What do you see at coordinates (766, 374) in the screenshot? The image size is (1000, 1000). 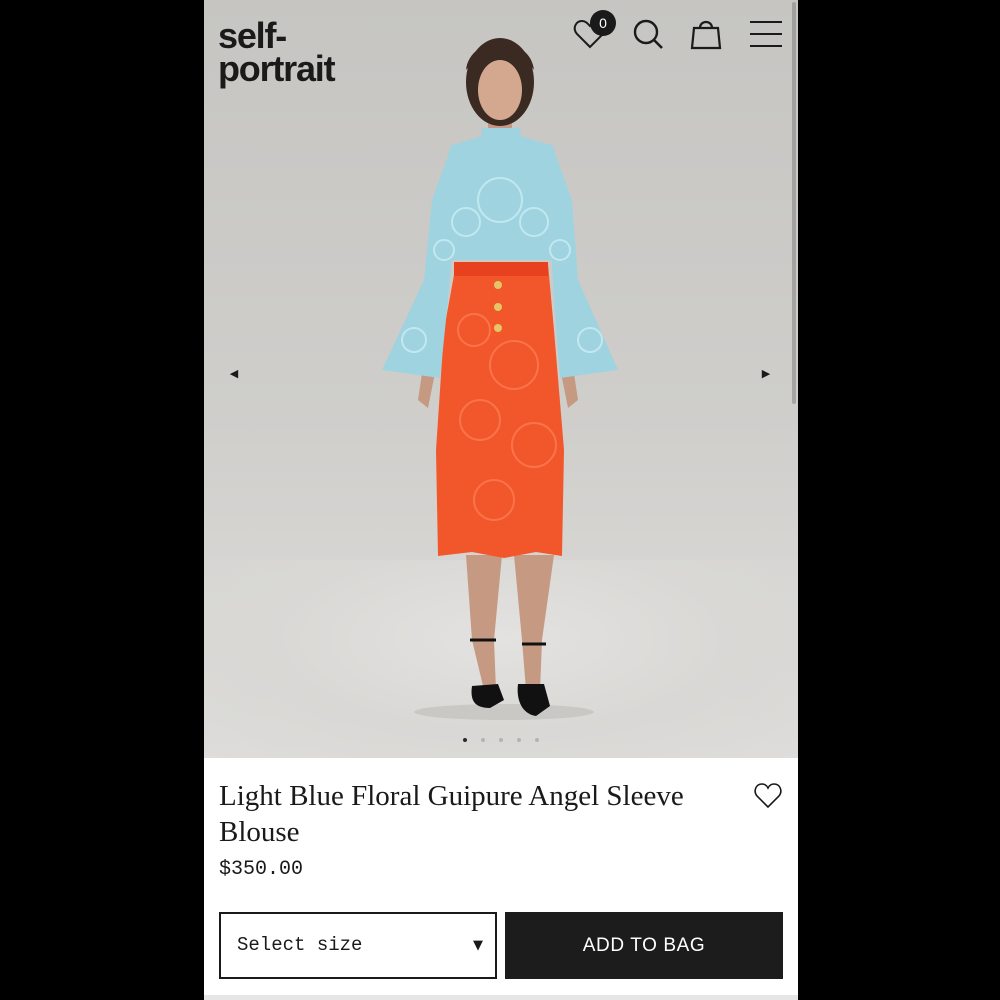 I see `next-image-arrow-icon: ▶` at bounding box center [766, 374].